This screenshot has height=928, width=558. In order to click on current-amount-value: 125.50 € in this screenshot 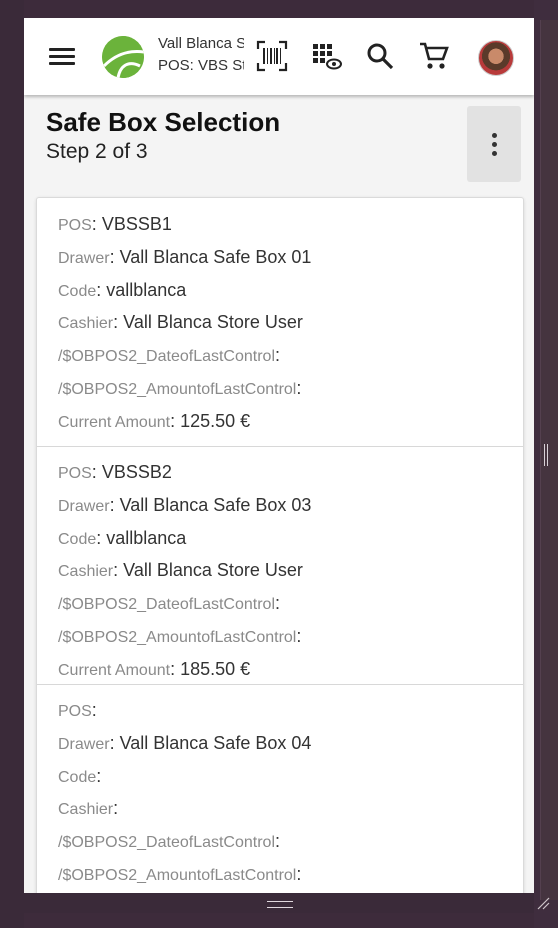, I will do `click(215, 420)`.